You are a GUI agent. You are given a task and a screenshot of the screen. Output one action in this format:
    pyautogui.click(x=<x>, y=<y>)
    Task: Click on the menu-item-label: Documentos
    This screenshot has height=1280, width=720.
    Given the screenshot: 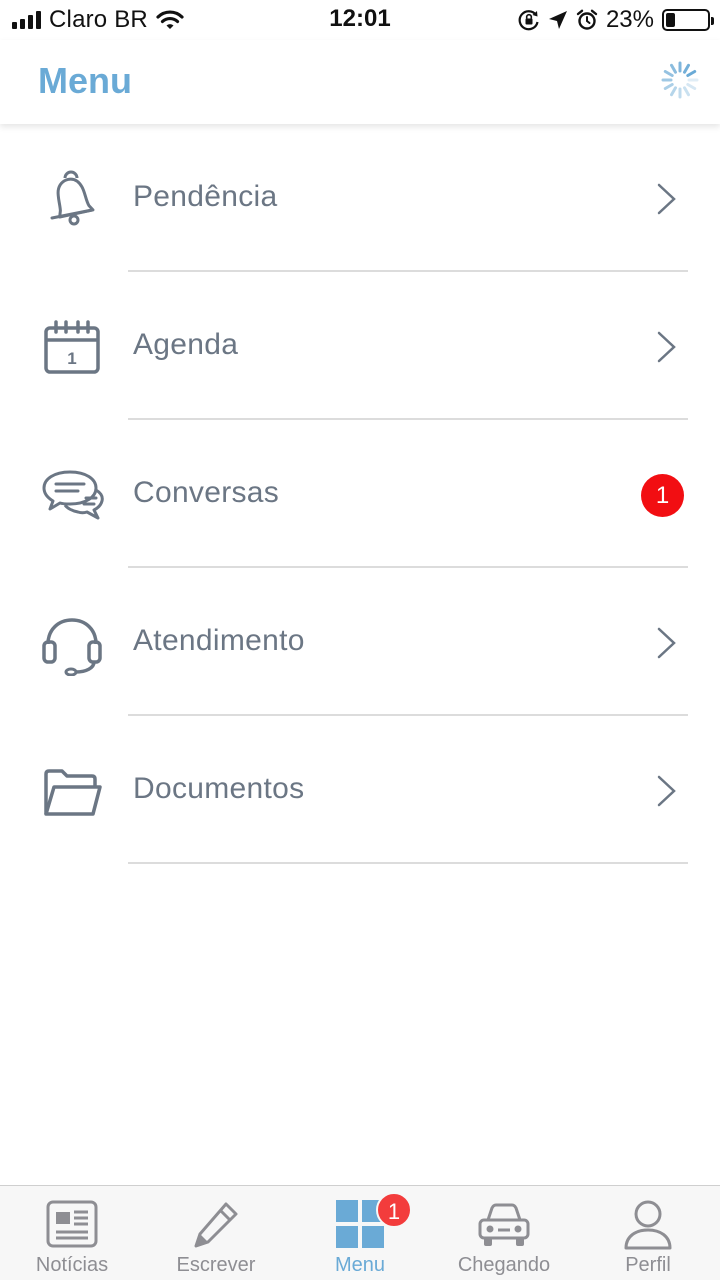 What is the action you would take?
    pyautogui.click(x=219, y=788)
    